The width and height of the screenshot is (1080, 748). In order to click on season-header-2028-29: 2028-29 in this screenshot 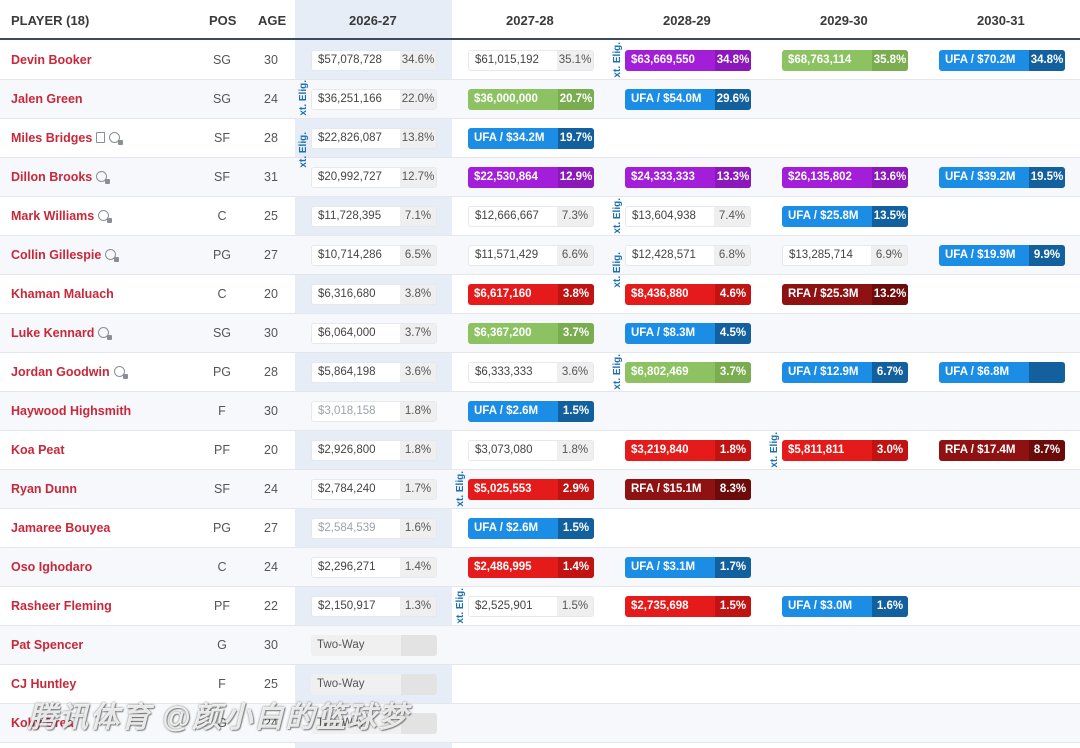, I will do `click(687, 20)`.